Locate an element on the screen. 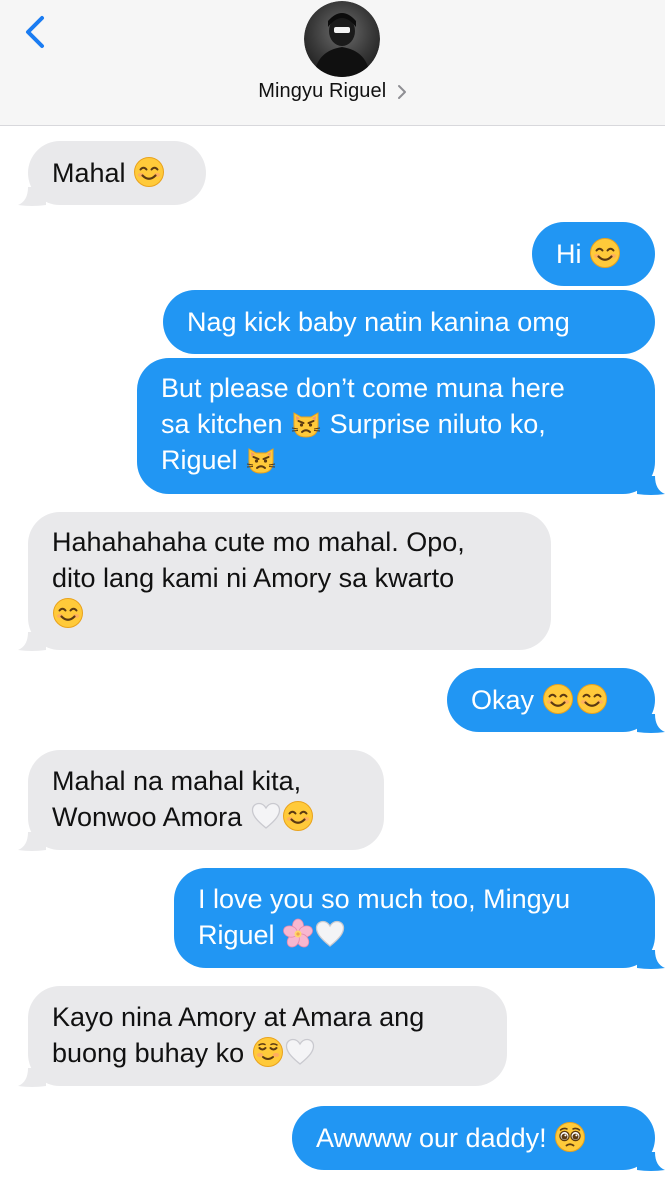 Image resolution: width=665 pixels, height=1200 pixels. message-text-line: sa kitchen Surprise niluto ko, is located at coordinates (396, 424).